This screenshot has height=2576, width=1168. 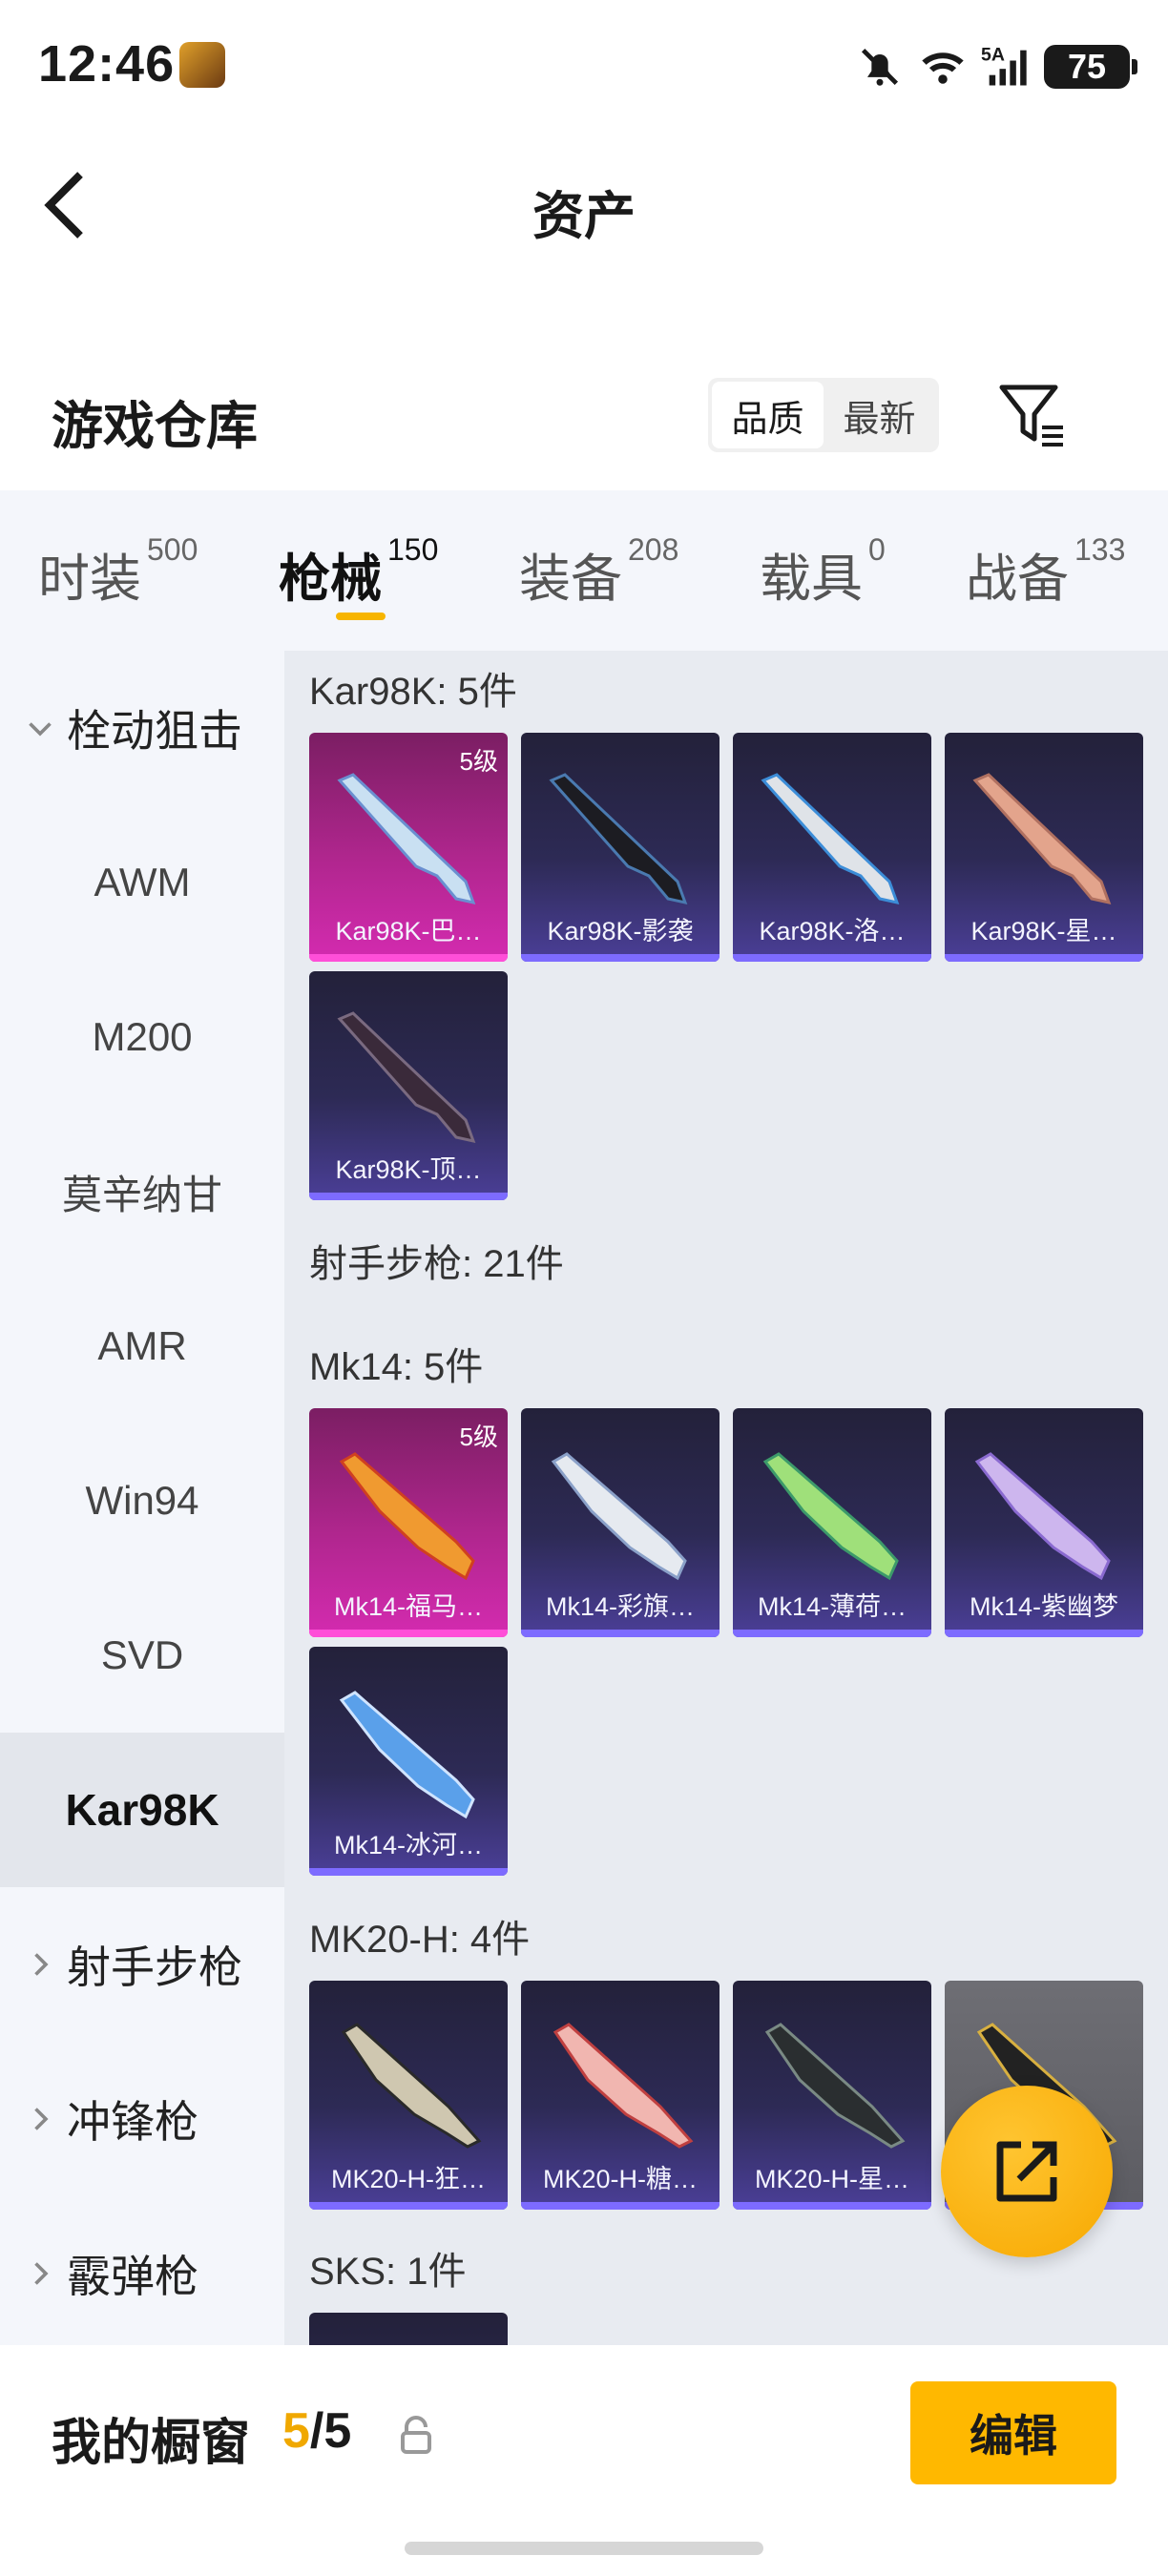 What do you see at coordinates (388, 2272) in the screenshot?
I see `section-header-sks: SKS: 1件` at bounding box center [388, 2272].